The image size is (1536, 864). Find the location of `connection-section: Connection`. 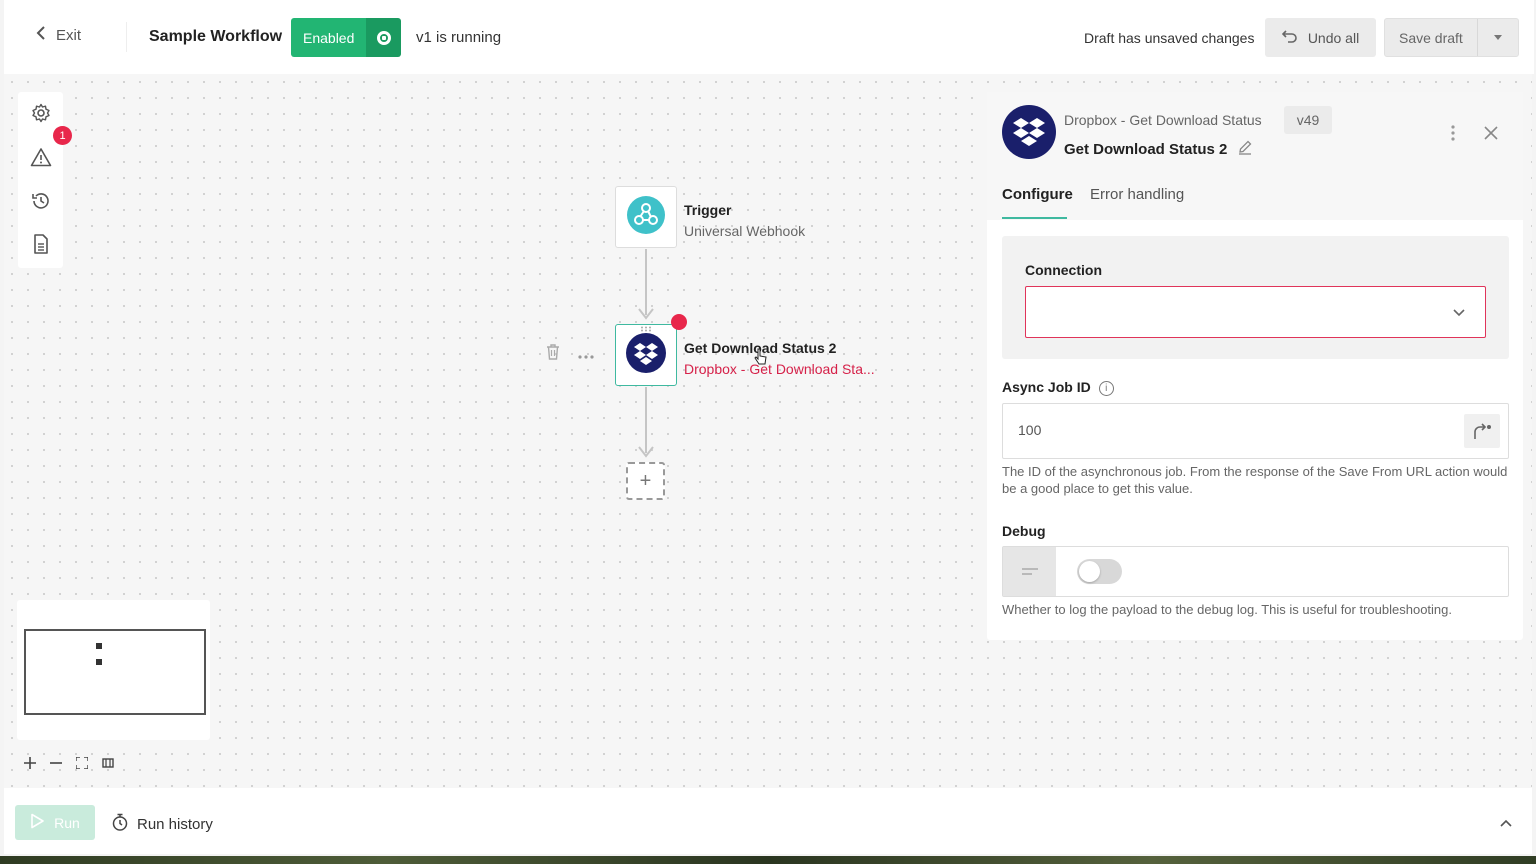

connection-section: Connection is located at coordinates (1255, 297).